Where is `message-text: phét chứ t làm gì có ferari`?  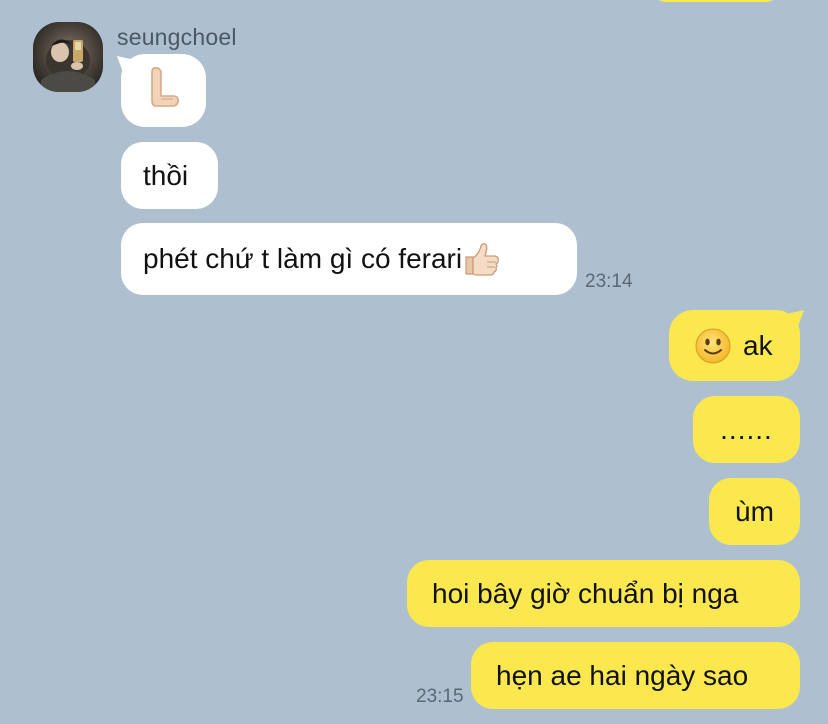
message-text: phét chứ t làm gì có ferari is located at coordinates (303, 258).